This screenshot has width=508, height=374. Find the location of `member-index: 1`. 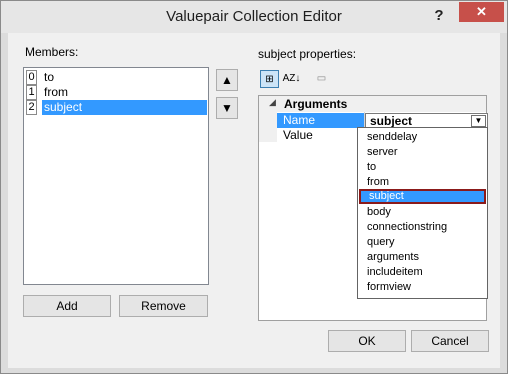

member-index: 1 is located at coordinates (31, 92).